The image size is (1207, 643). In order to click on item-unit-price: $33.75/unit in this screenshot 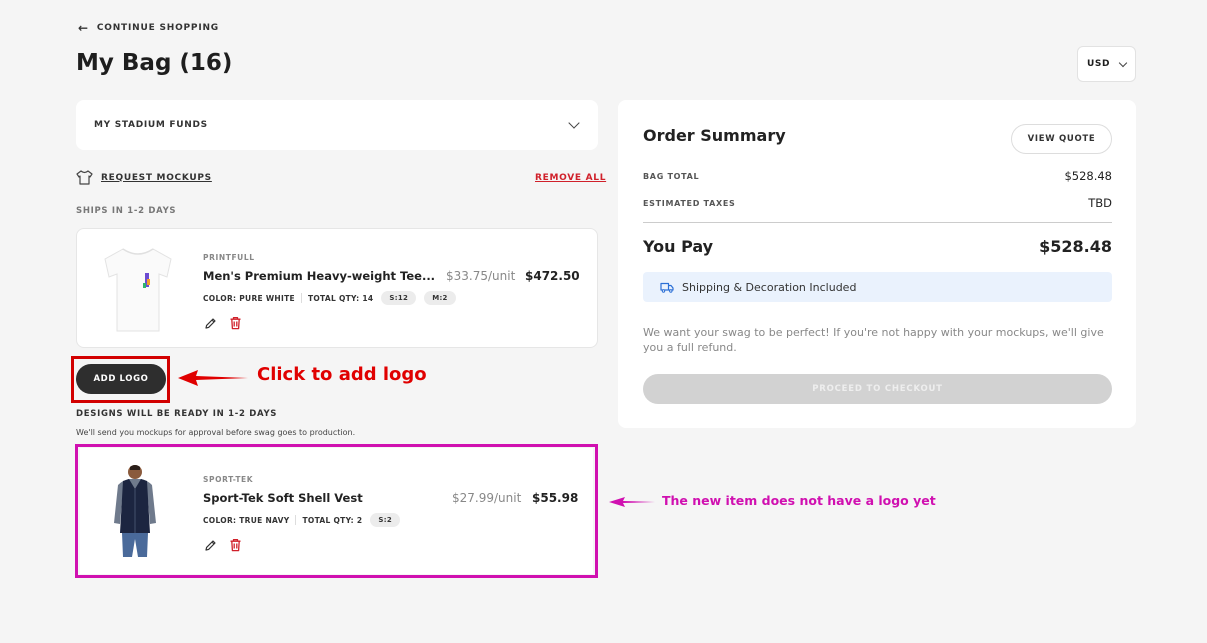, I will do `click(481, 276)`.